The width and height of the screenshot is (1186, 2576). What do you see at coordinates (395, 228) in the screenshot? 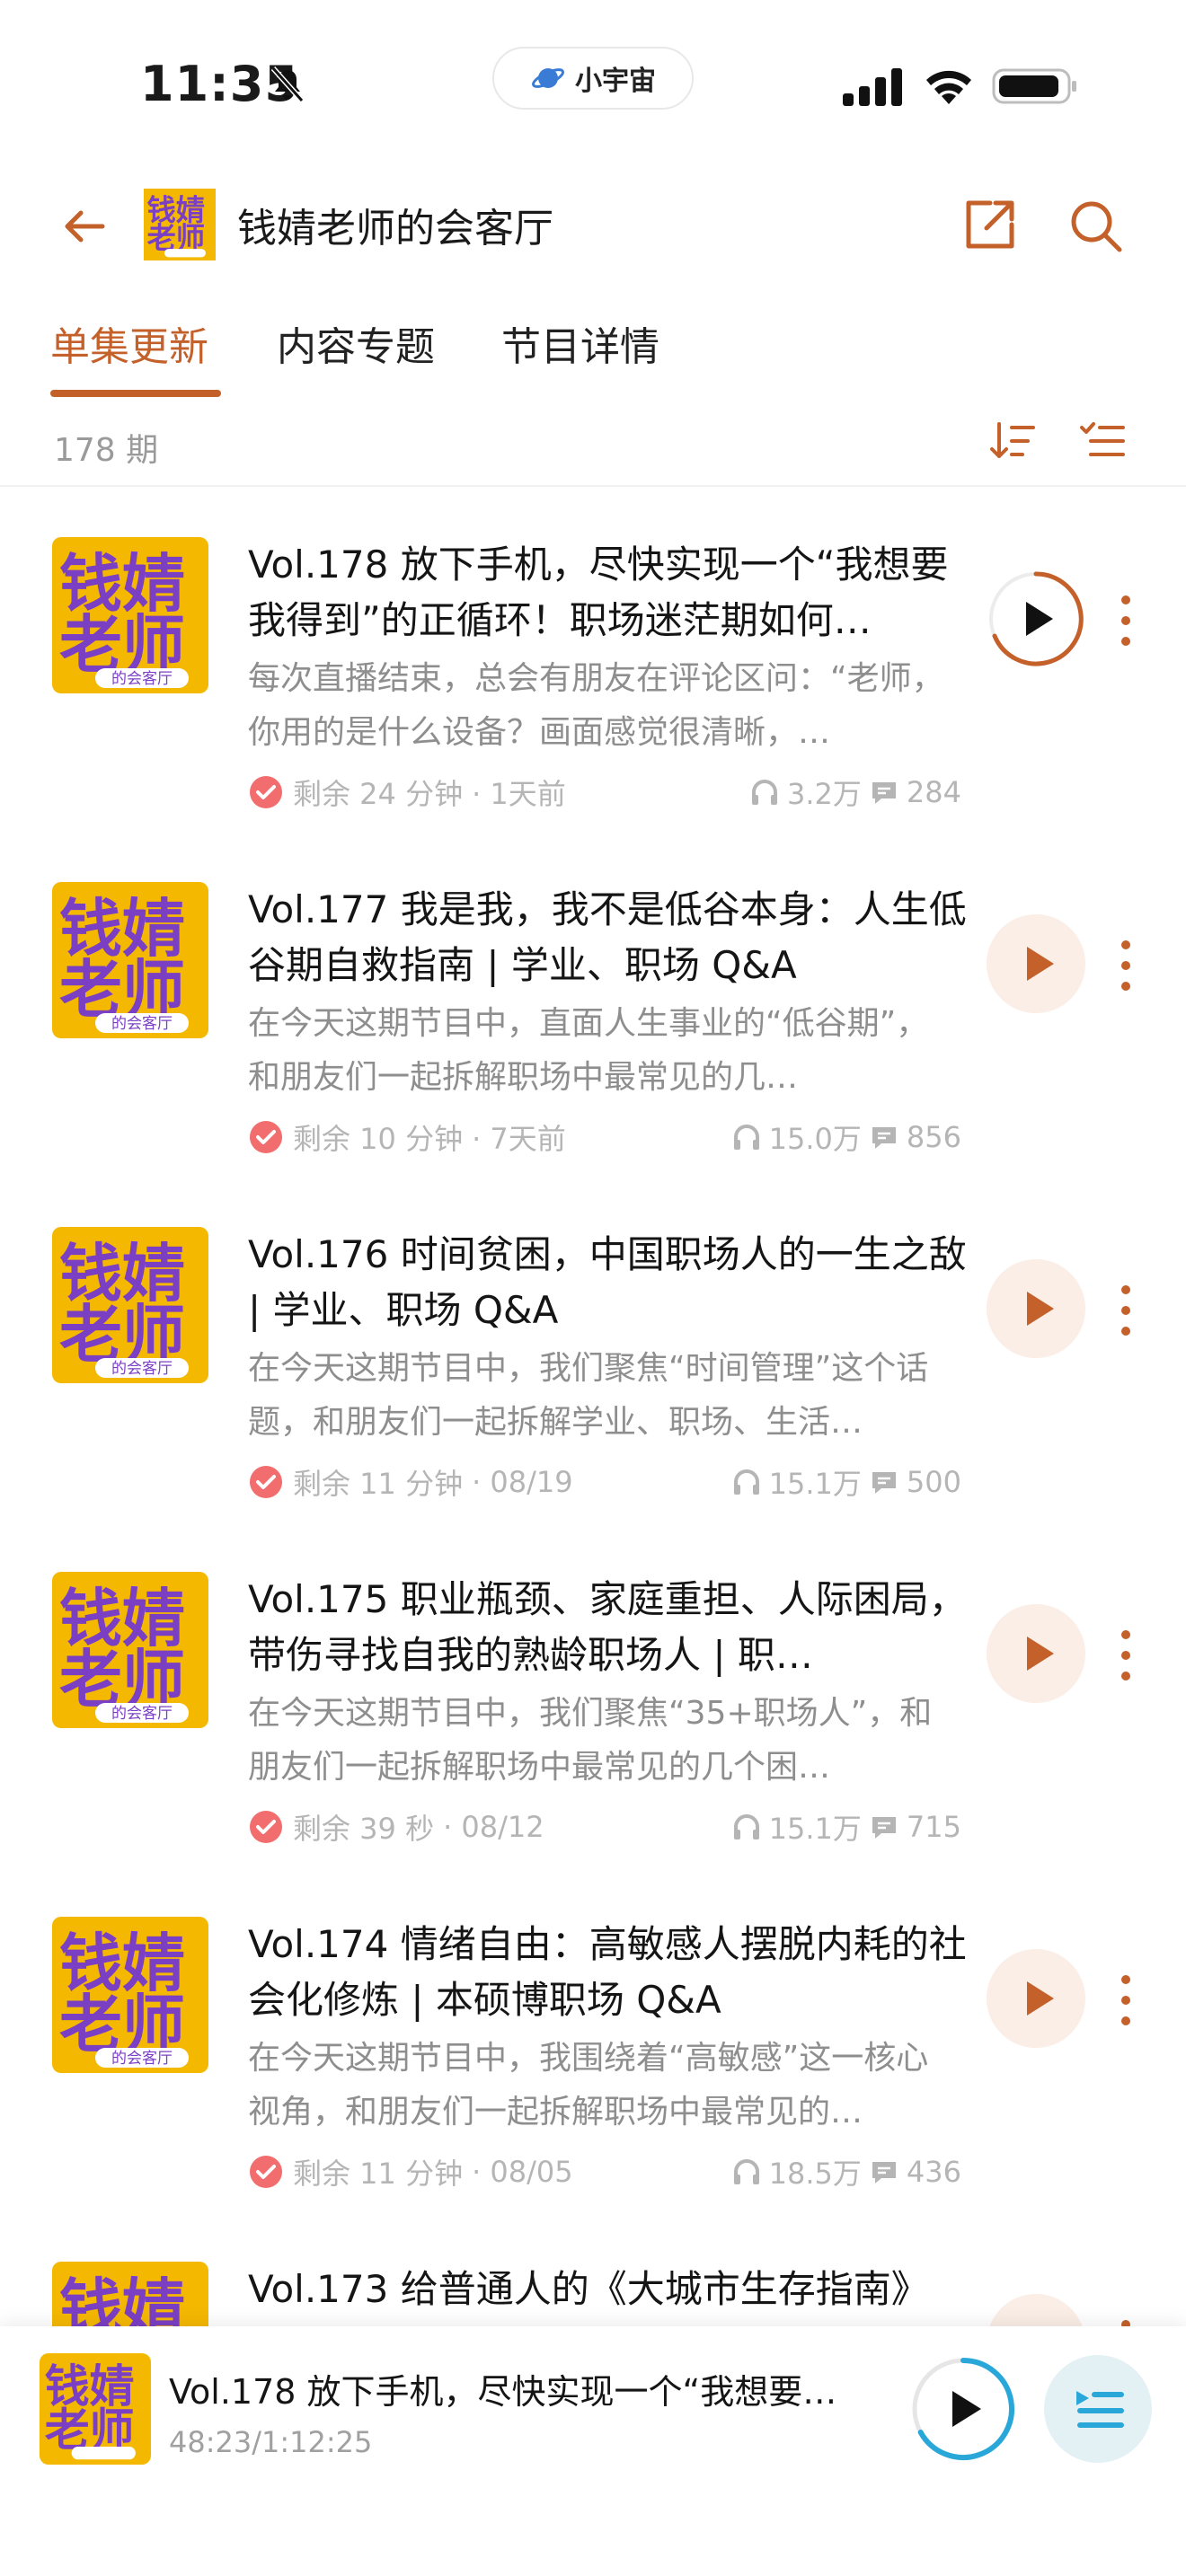
I see `podcast-title: 钱婧老师的会客厅` at bounding box center [395, 228].